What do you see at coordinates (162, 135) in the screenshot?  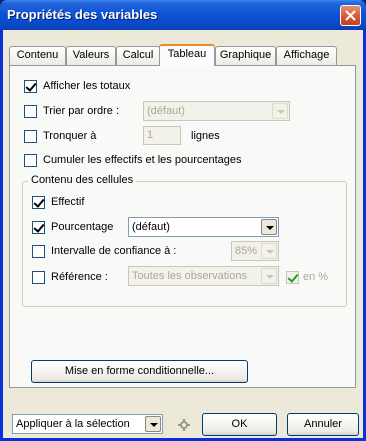 I see `tronquer-input: 1` at bounding box center [162, 135].